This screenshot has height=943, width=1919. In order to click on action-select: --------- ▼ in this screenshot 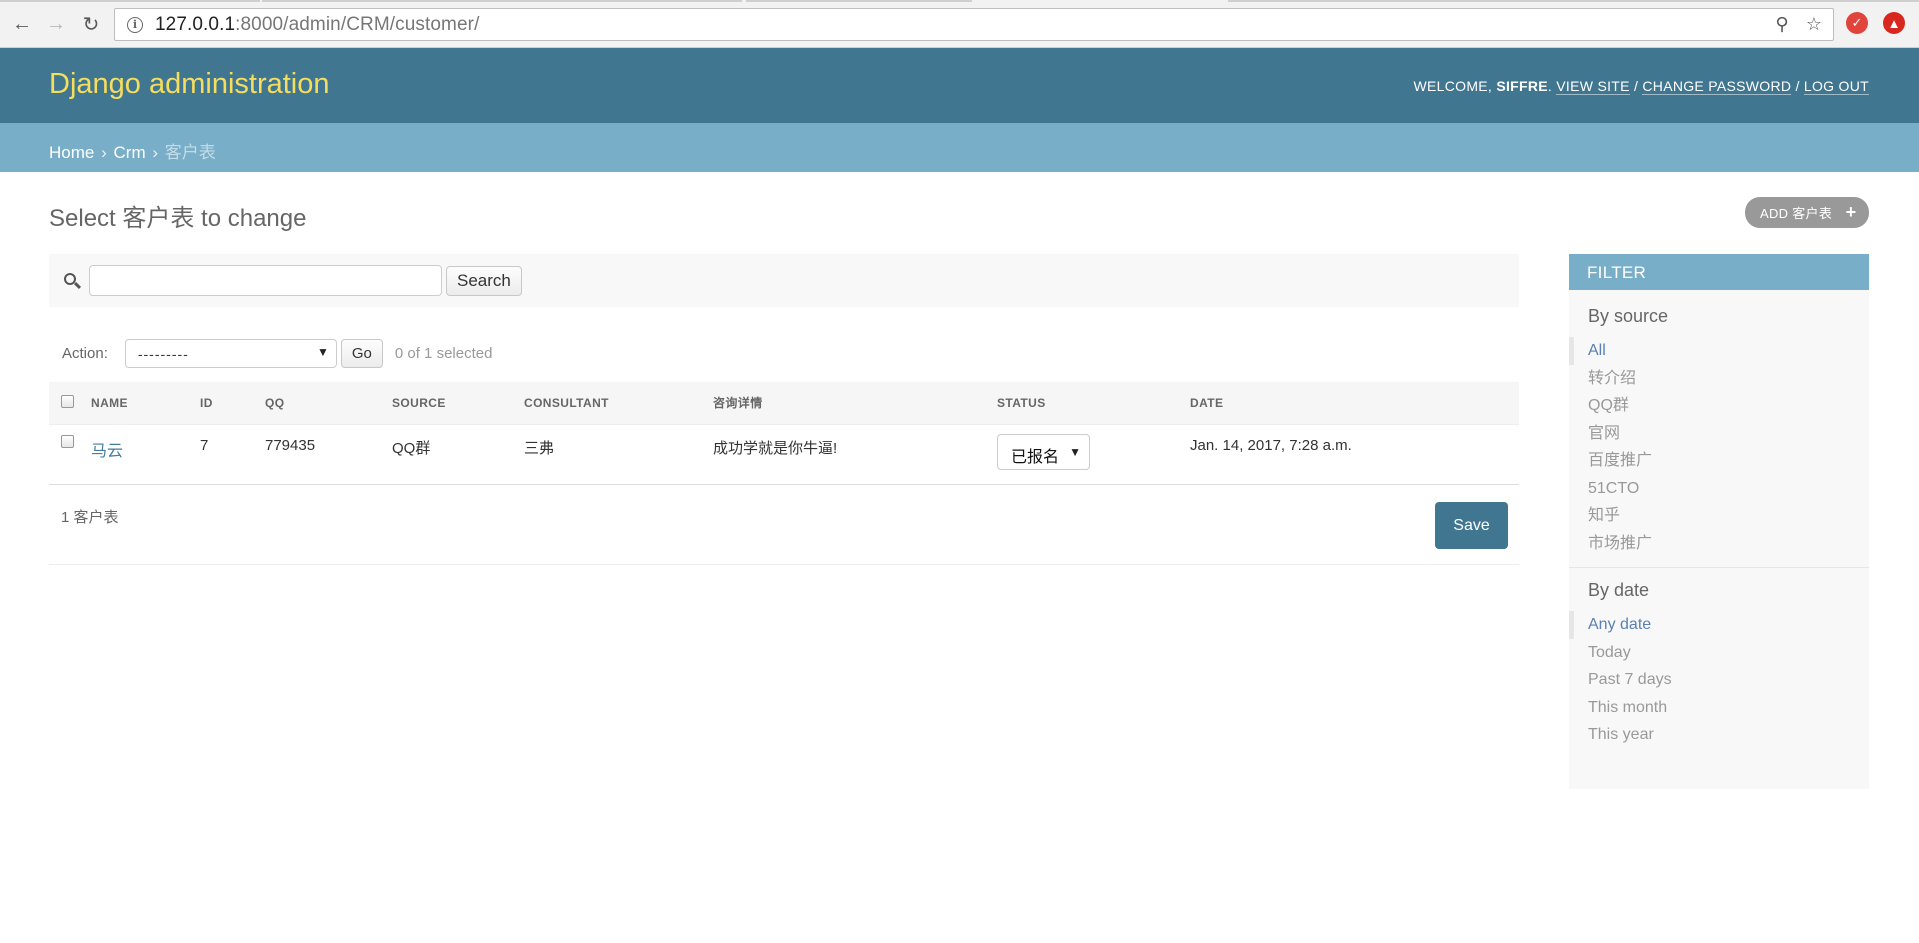, I will do `click(230, 353)`.